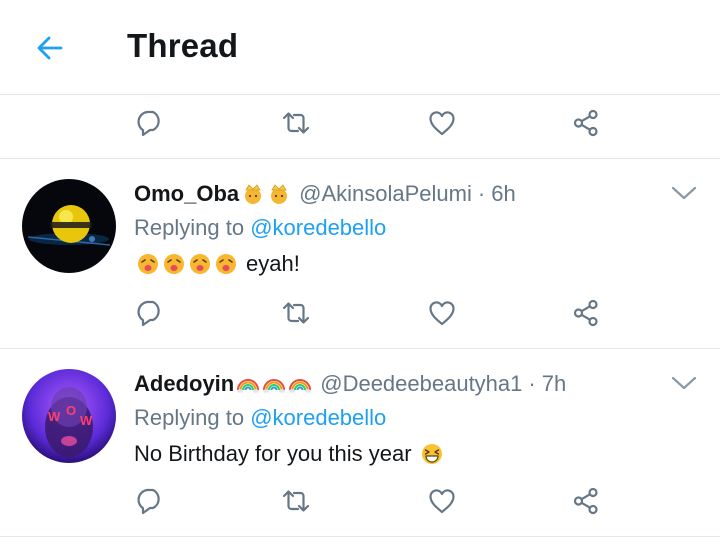 This screenshot has width=720, height=538. What do you see at coordinates (273, 453) in the screenshot?
I see `tweet-body-text: No Birthday for you this year` at bounding box center [273, 453].